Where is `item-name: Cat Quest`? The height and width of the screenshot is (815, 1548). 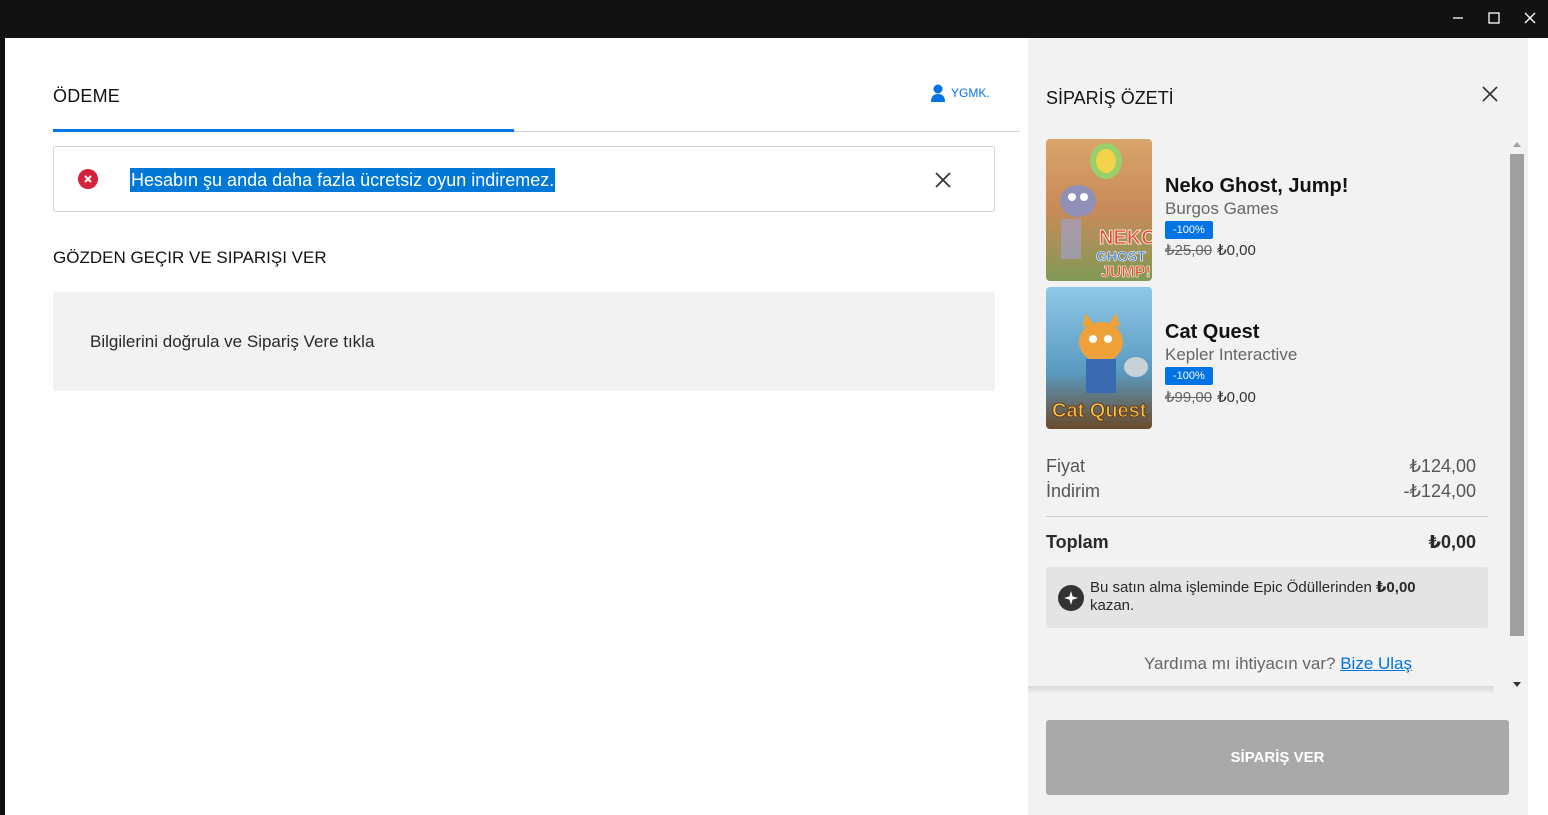 item-name: Cat Quest is located at coordinates (1212, 332).